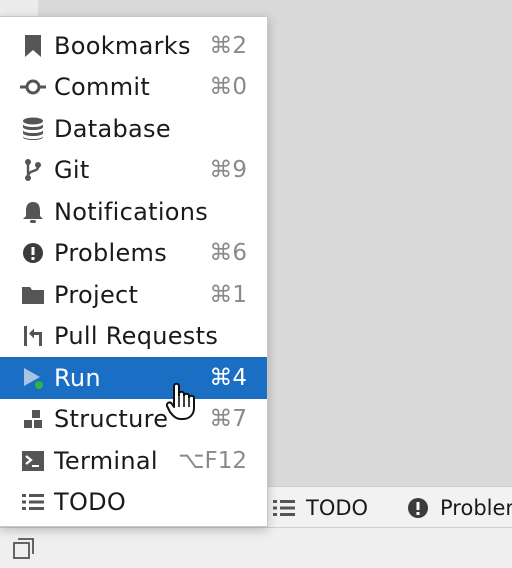 This screenshot has height=568, width=512. I want to click on todo-tool-button: TODO, so click(320, 508).